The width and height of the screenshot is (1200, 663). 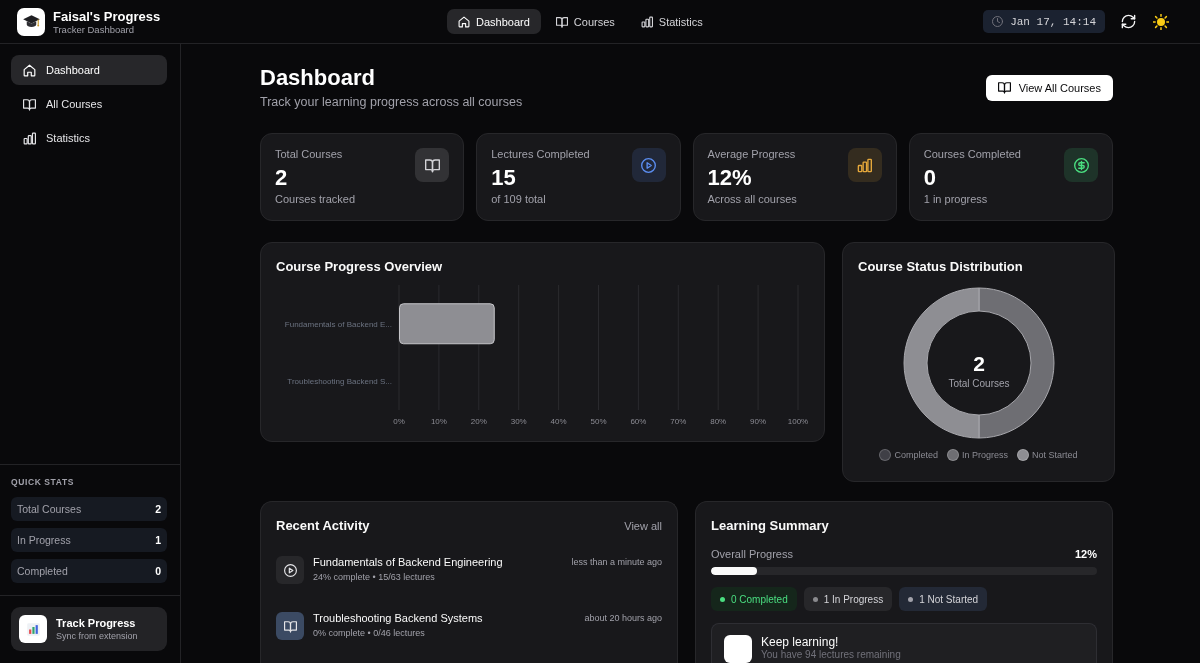 I want to click on card-title: Course Progress Overview, so click(x=360, y=267).